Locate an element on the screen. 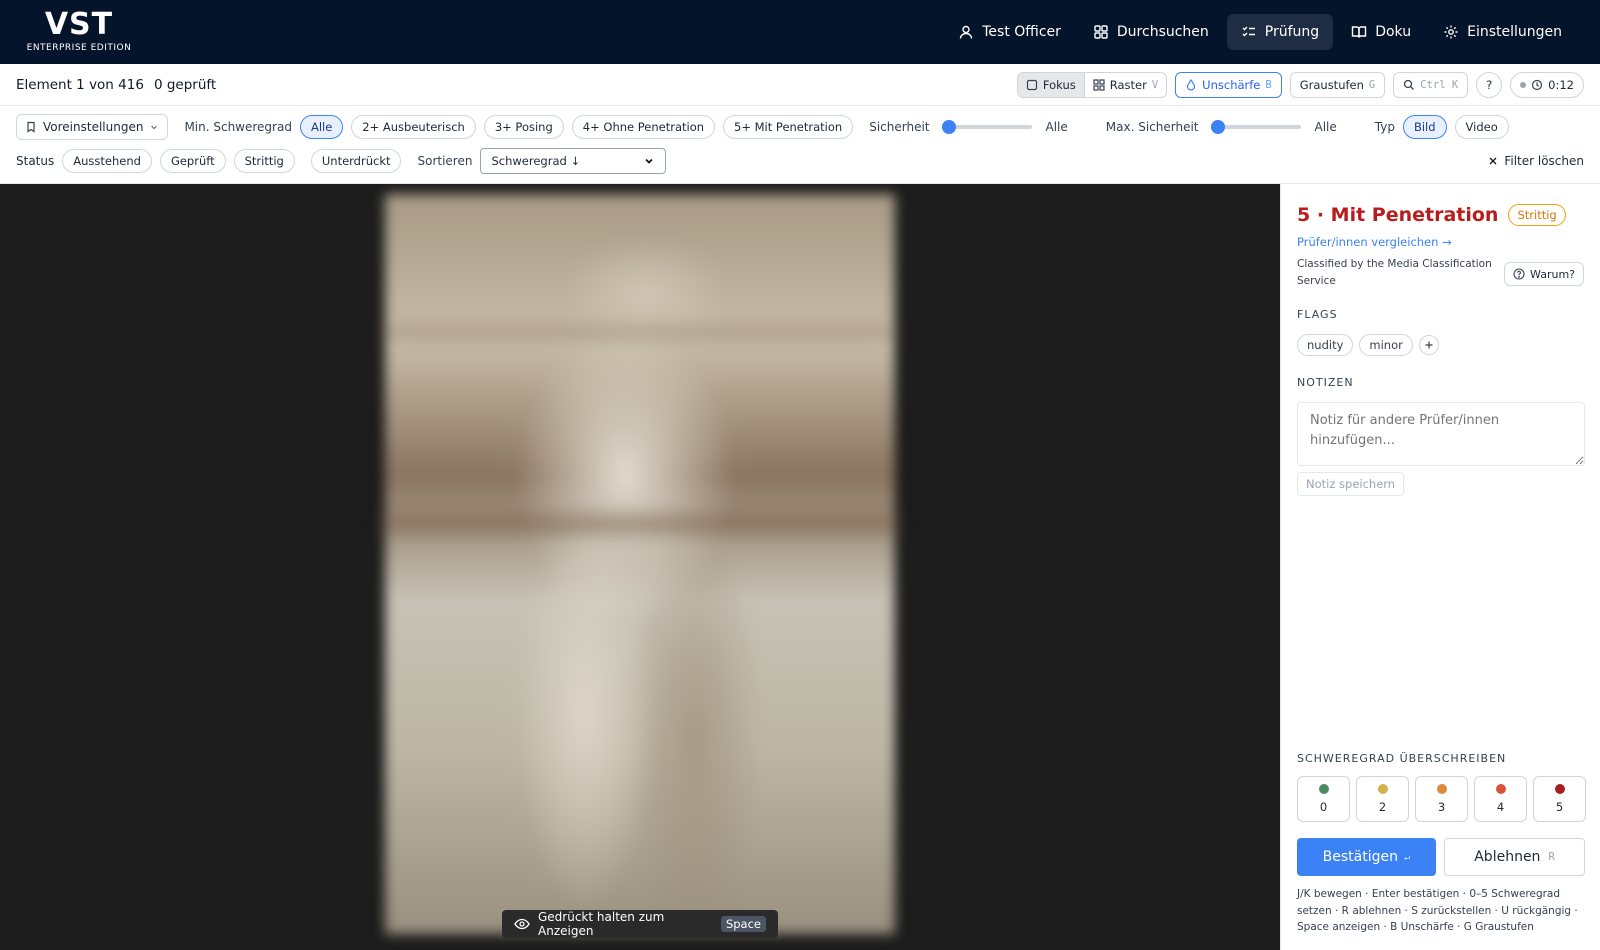 The image size is (1600, 950). nav-item-settings: Einstellungen is located at coordinates (1502, 32).